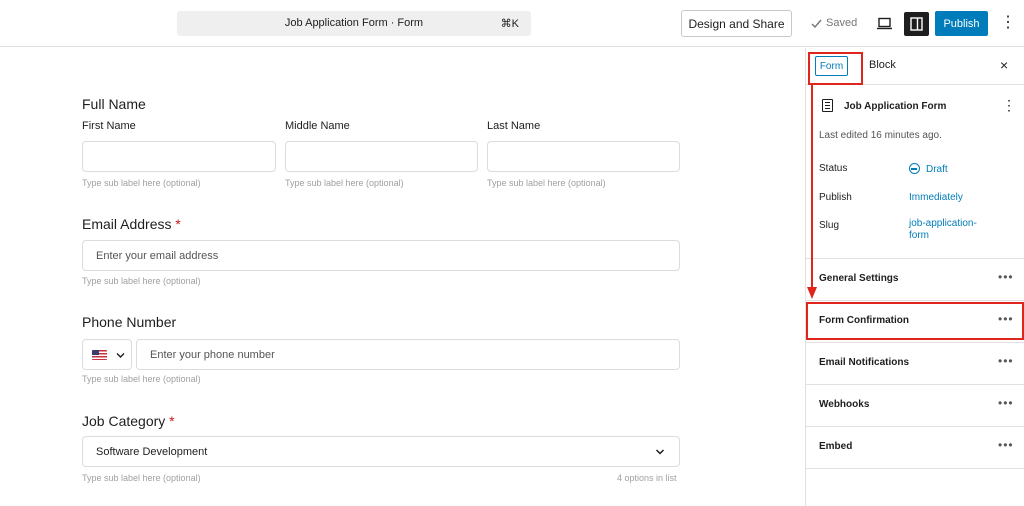 The image size is (1024, 506). I want to click on publish-value: Immediately, so click(936, 198).